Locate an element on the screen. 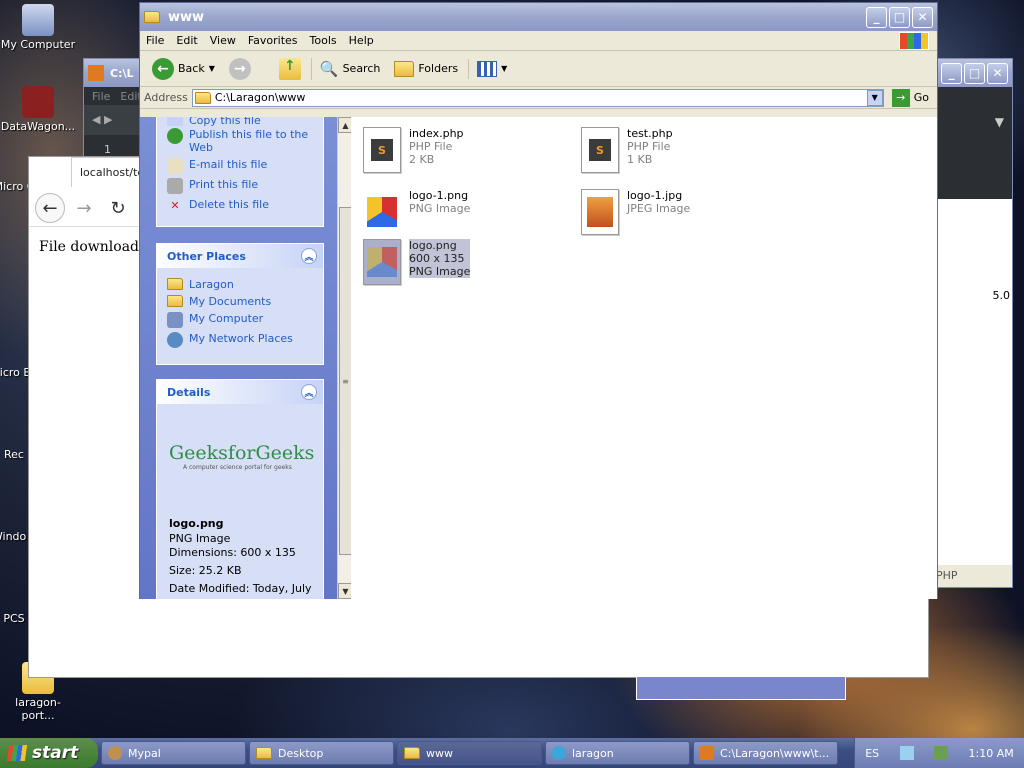  toolbar: ← Back ▼ → ↑ 🔍 Search Folders ▼ is located at coordinates (538, 69).